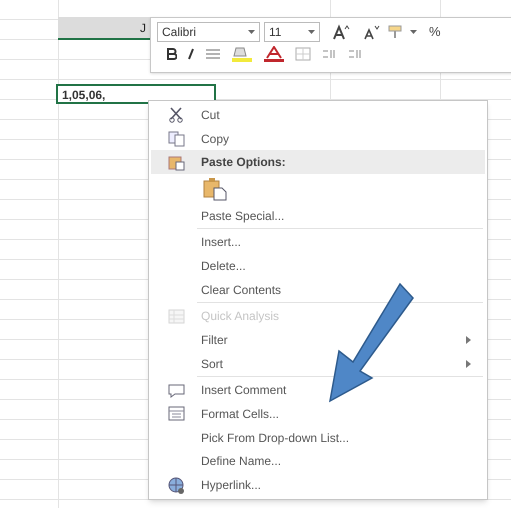 The height and width of the screenshot is (508, 511). Describe the element at coordinates (318, 115) in the screenshot. I see `menu-item: Cut` at that location.